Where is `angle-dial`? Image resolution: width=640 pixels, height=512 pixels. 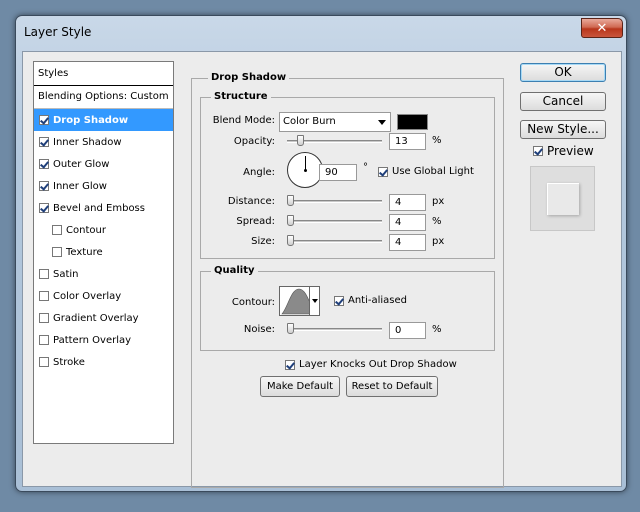 angle-dial is located at coordinates (305, 170).